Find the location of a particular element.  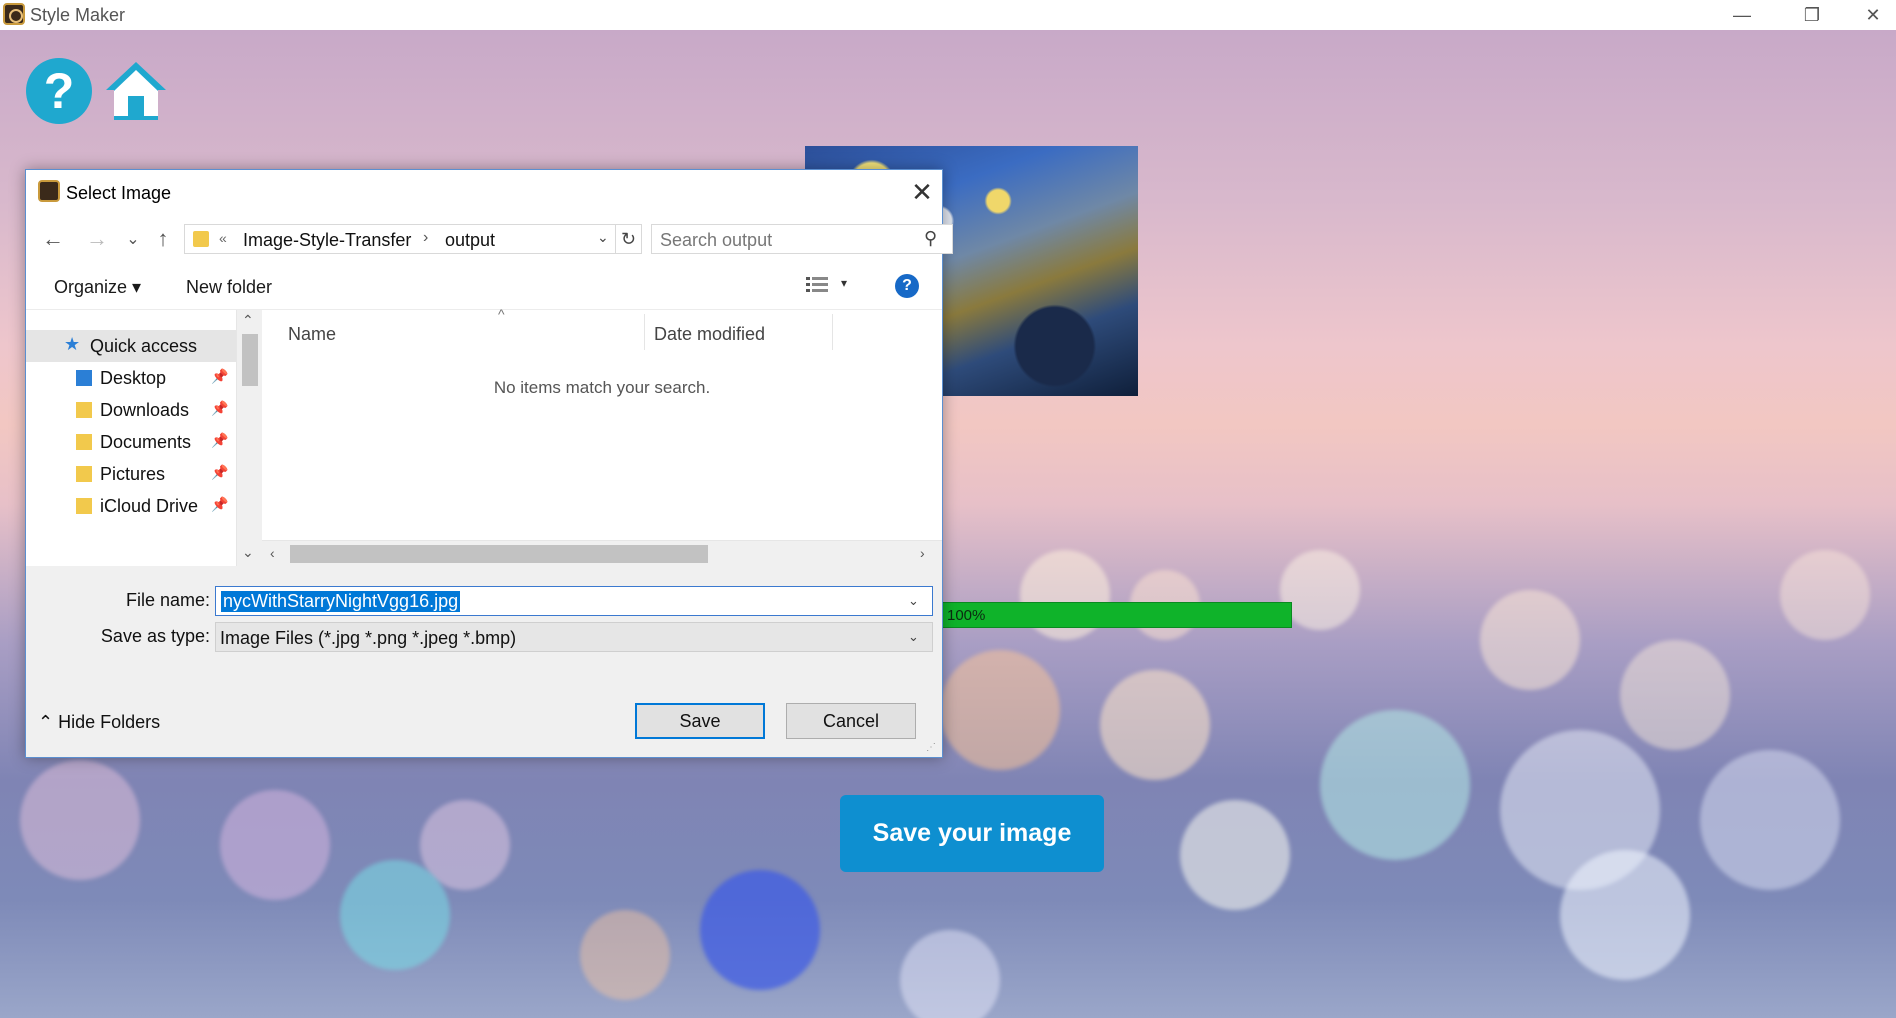

sort-caret-icon: ^ is located at coordinates (501, 314).